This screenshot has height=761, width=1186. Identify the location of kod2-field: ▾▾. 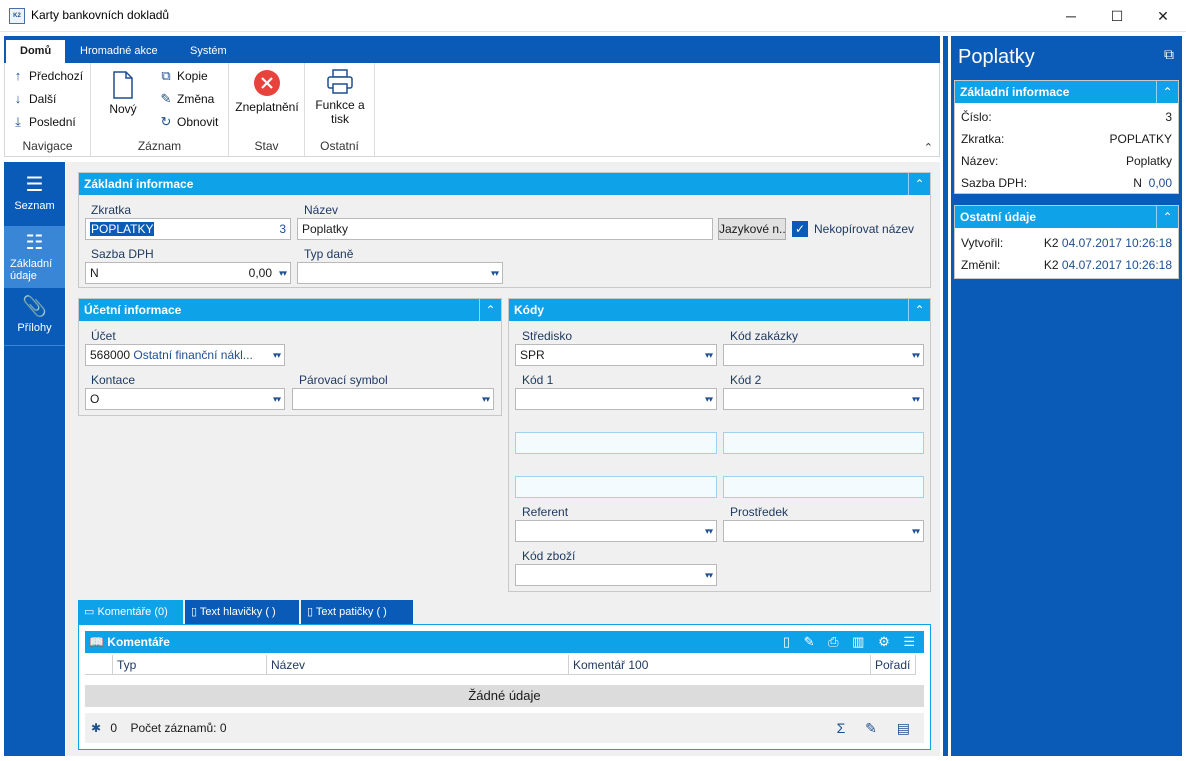
(823, 399).